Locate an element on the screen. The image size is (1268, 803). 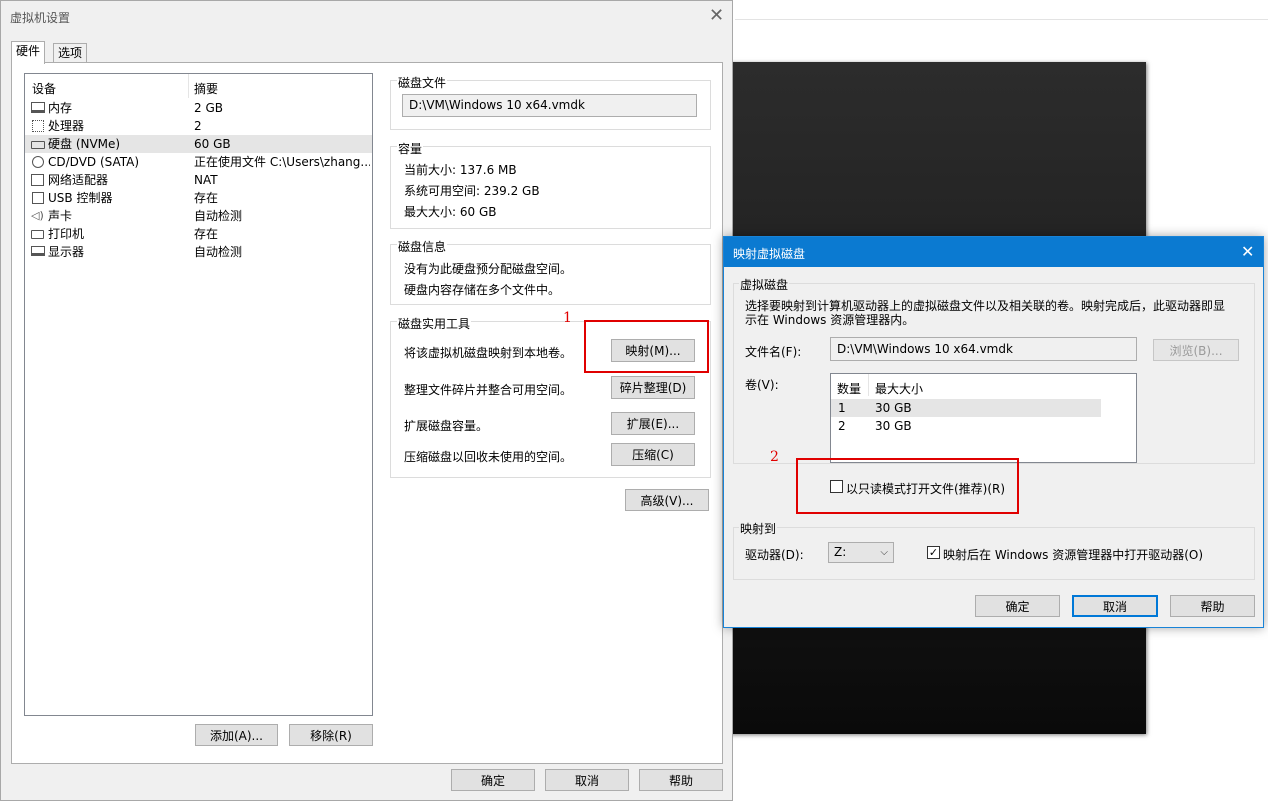
device-row-processor: 处理器 2 is located at coordinates (198, 126).